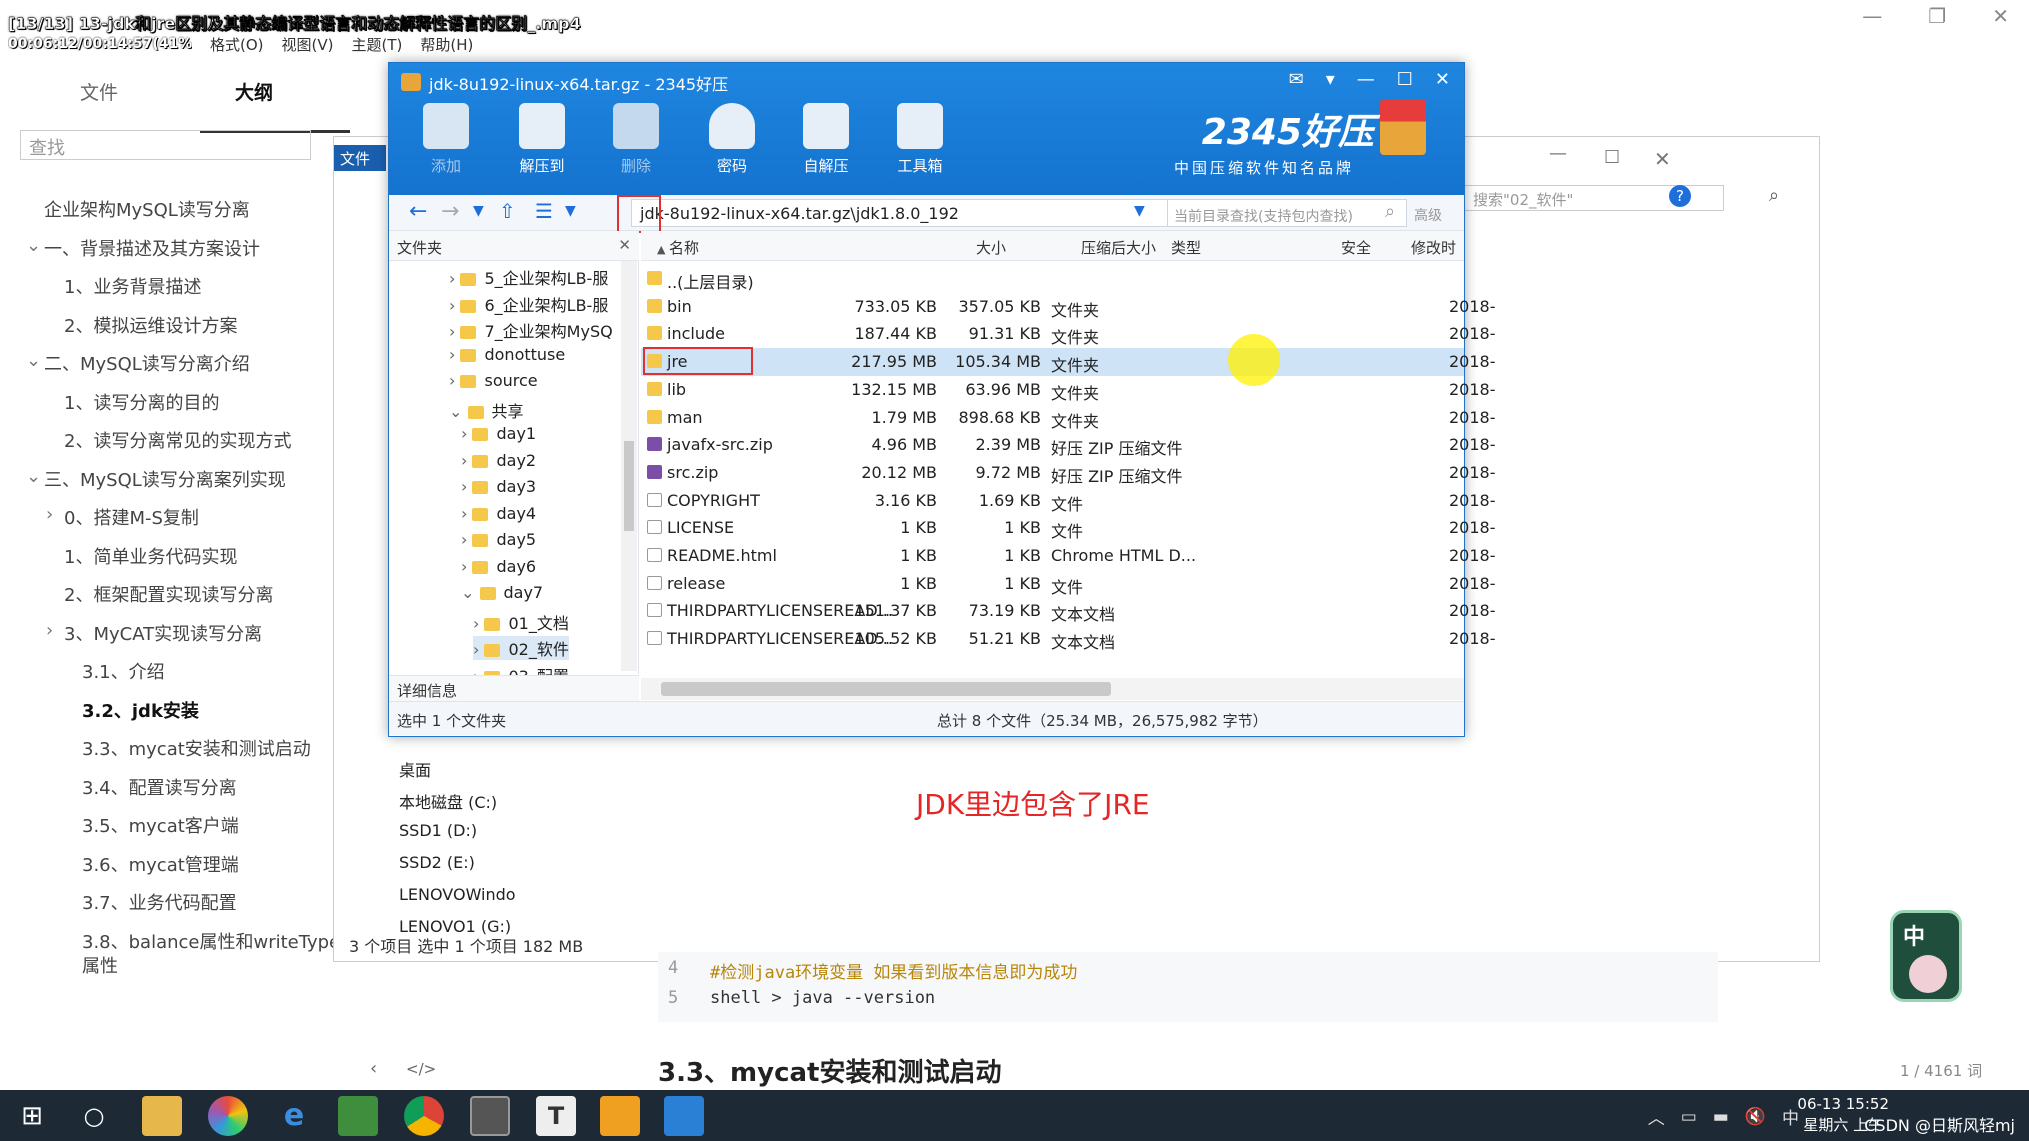 This screenshot has width=2029, height=1141. Describe the element at coordinates (507, 354) in the screenshot. I see `tree-item: › donottuse` at that location.